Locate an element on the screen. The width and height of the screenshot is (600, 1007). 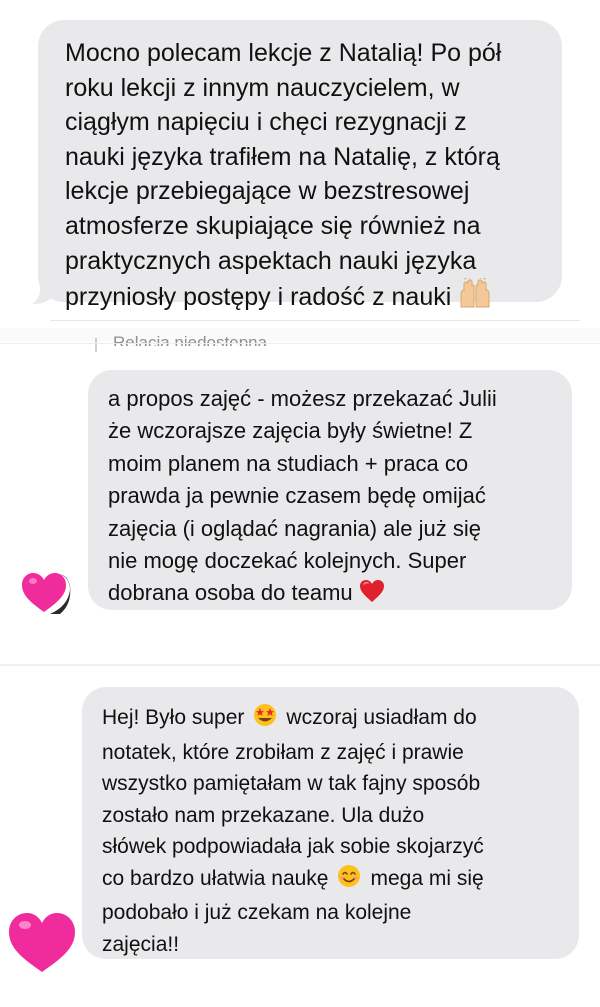
message-line-with-emoji: Hej! Było super wczoraj usiadłam do is located at coordinates (330, 719).